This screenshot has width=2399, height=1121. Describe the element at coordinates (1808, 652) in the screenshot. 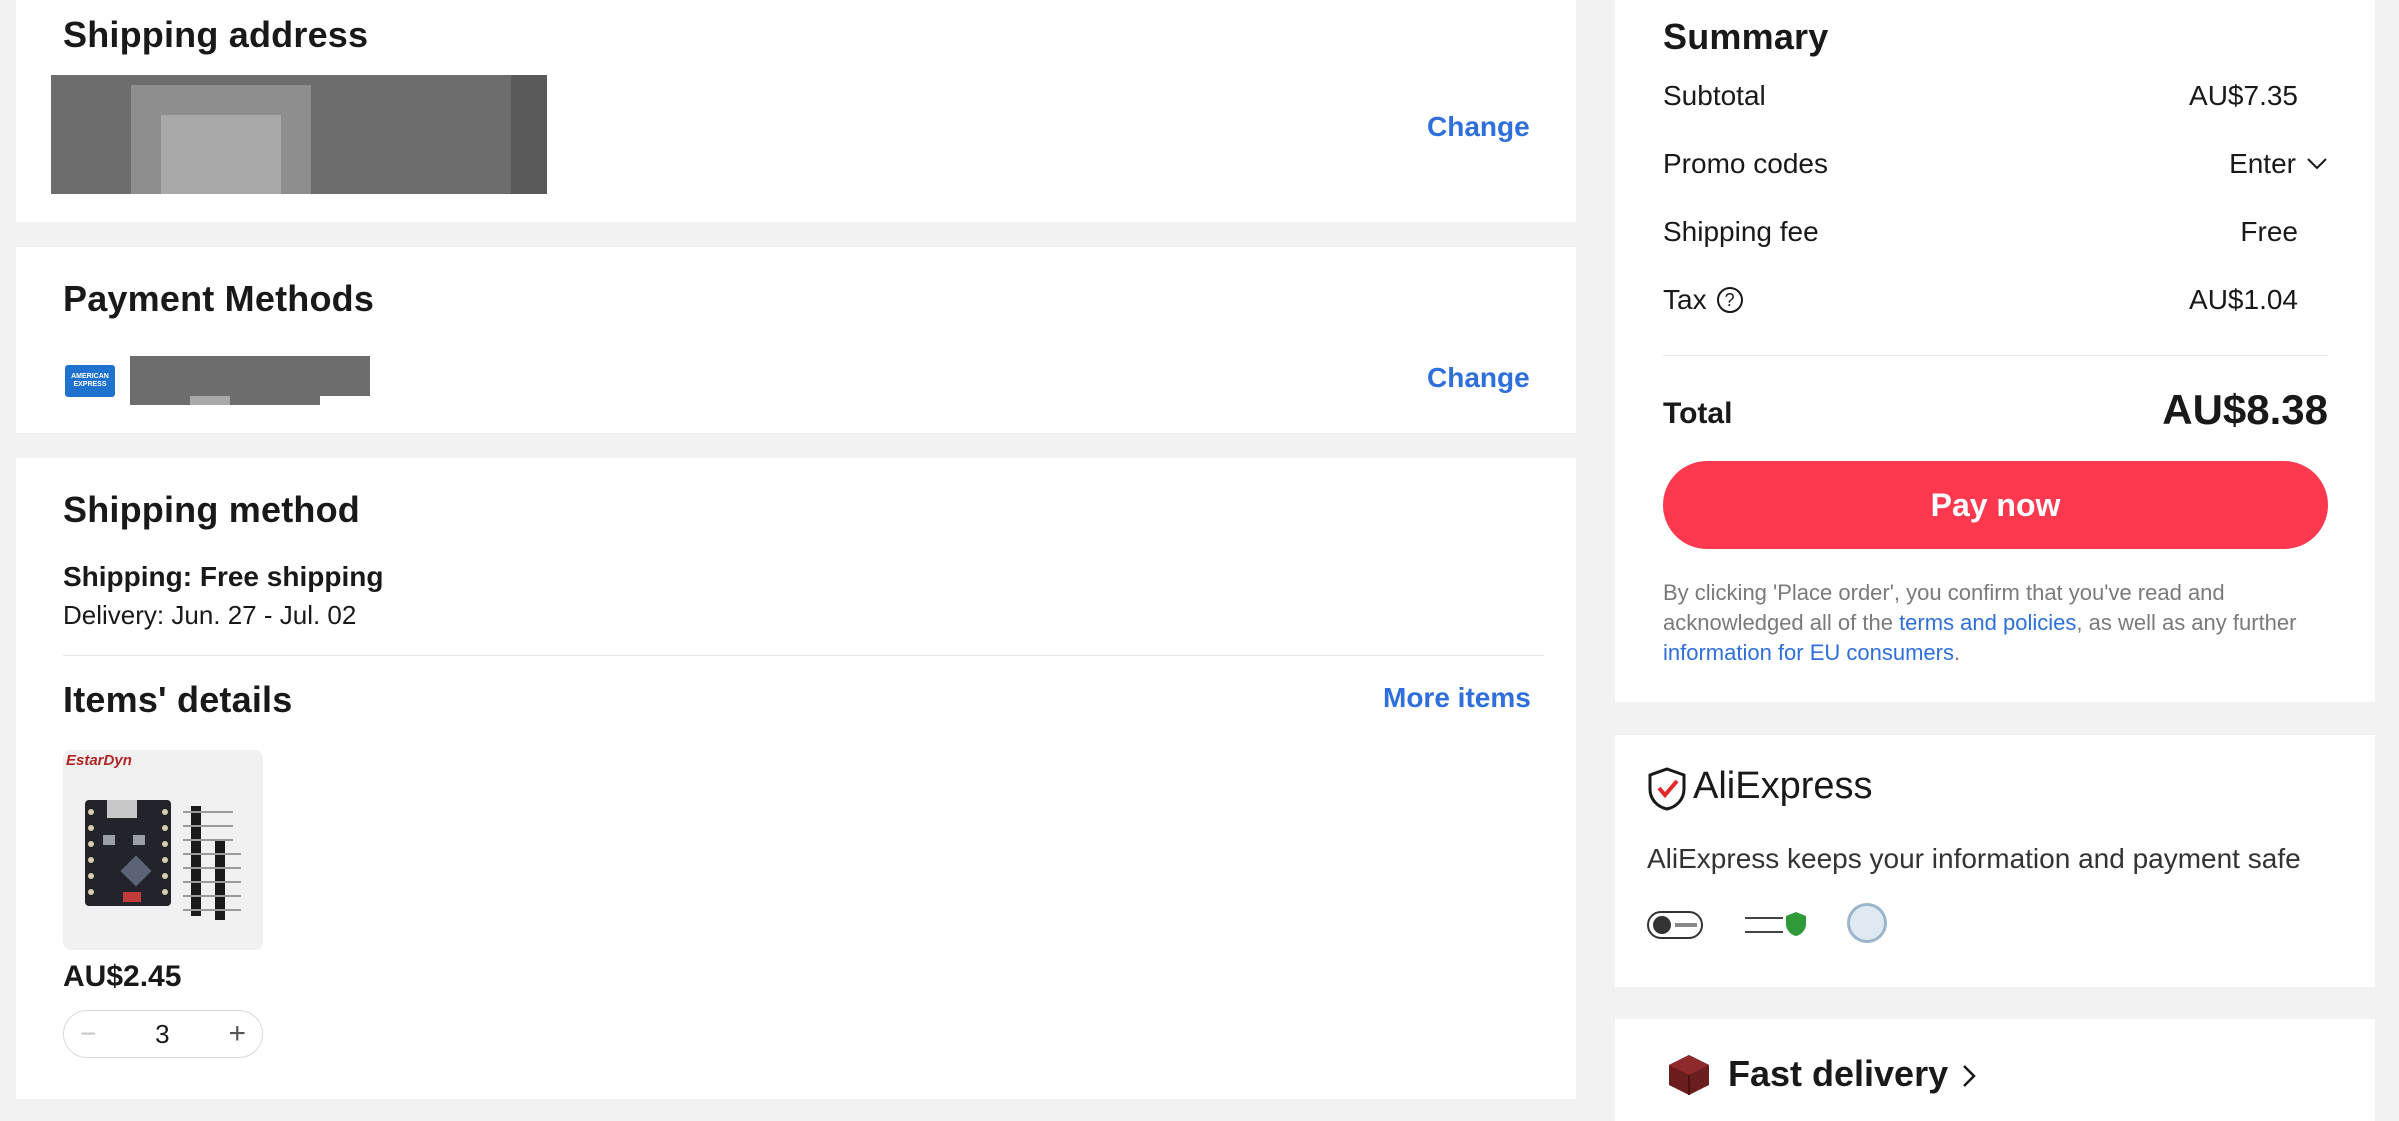

I see `eu-consumers-link: information for EU consumers` at that location.